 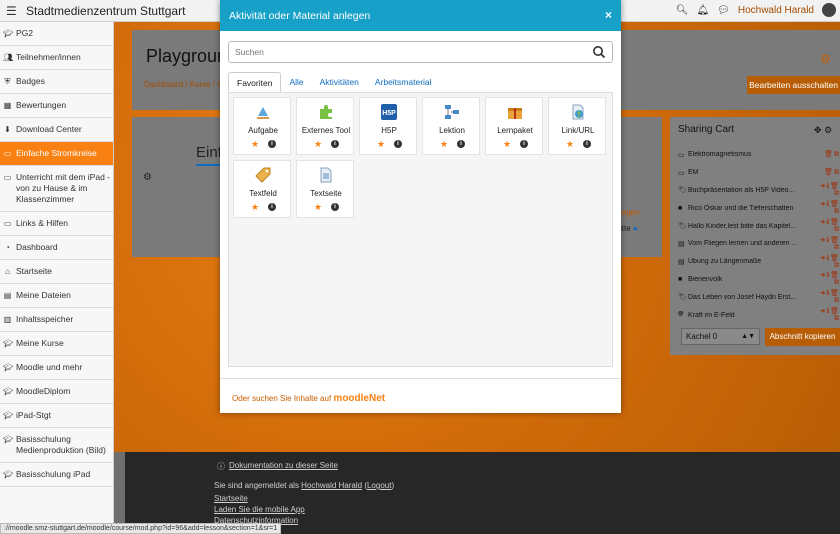 What do you see at coordinates (283, 465) in the screenshot?
I see `documentation-link: Dokumentation zu dieser Seite` at bounding box center [283, 465].